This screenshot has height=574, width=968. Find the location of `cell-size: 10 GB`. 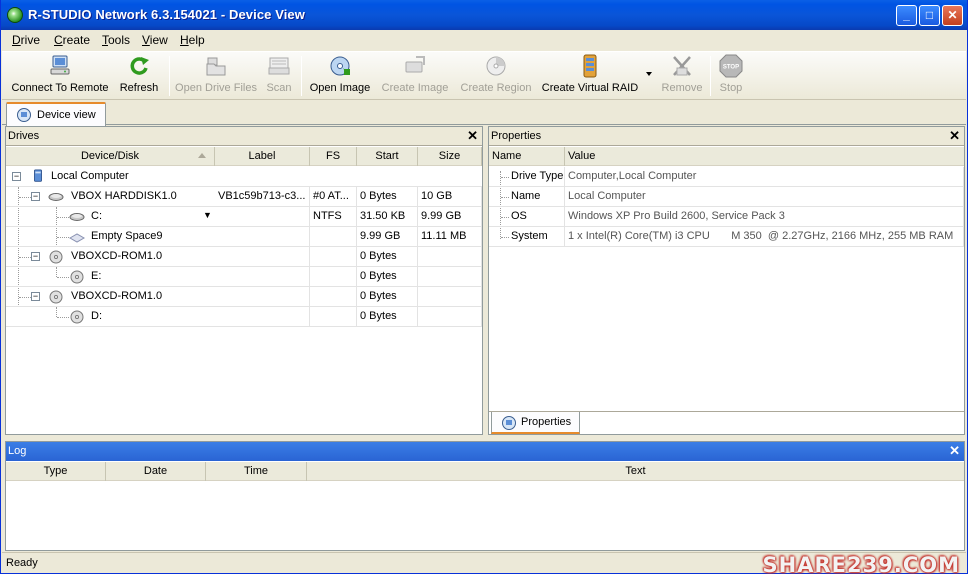

cell-size: 10 GB is located at coordinates (450, 197).